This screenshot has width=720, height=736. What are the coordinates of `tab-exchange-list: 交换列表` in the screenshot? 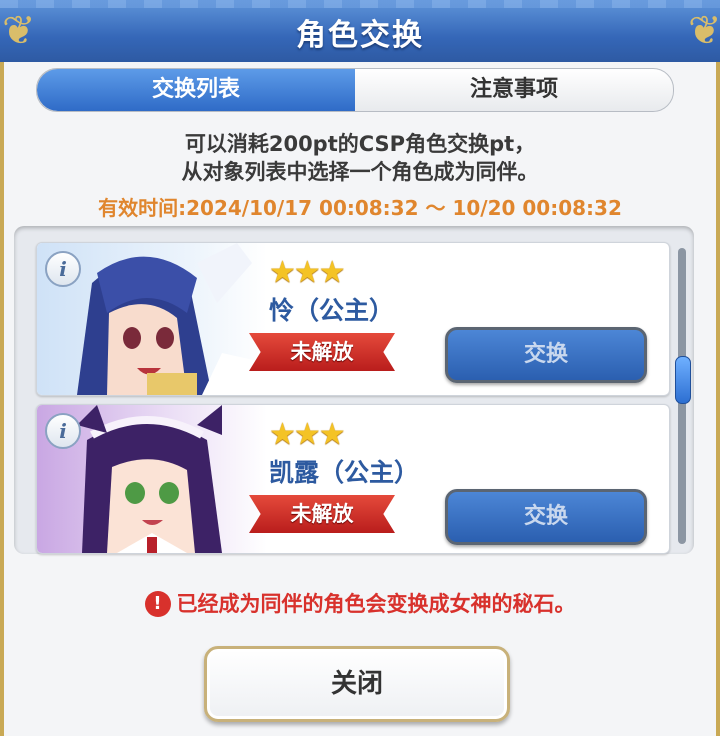 It's located at (196, 90).